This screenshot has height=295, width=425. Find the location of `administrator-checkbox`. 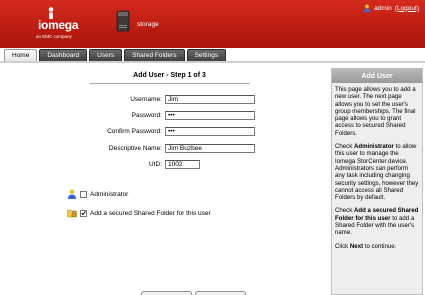

administrator-checkbox is located at coordinates (83, 194).